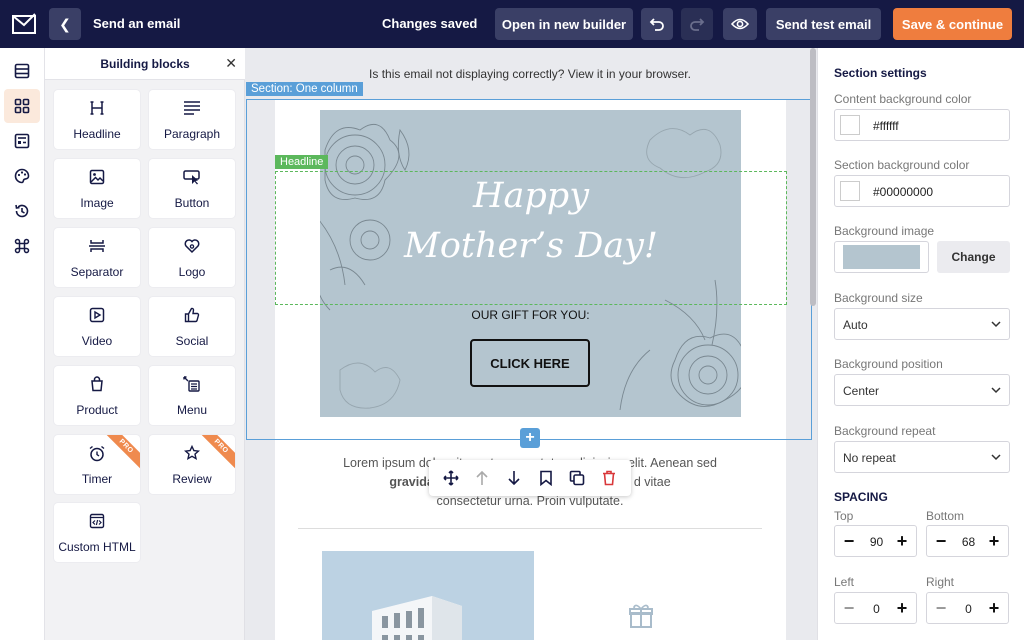  I want to click on block-paragraph: Paragraph, so click(192, 119).